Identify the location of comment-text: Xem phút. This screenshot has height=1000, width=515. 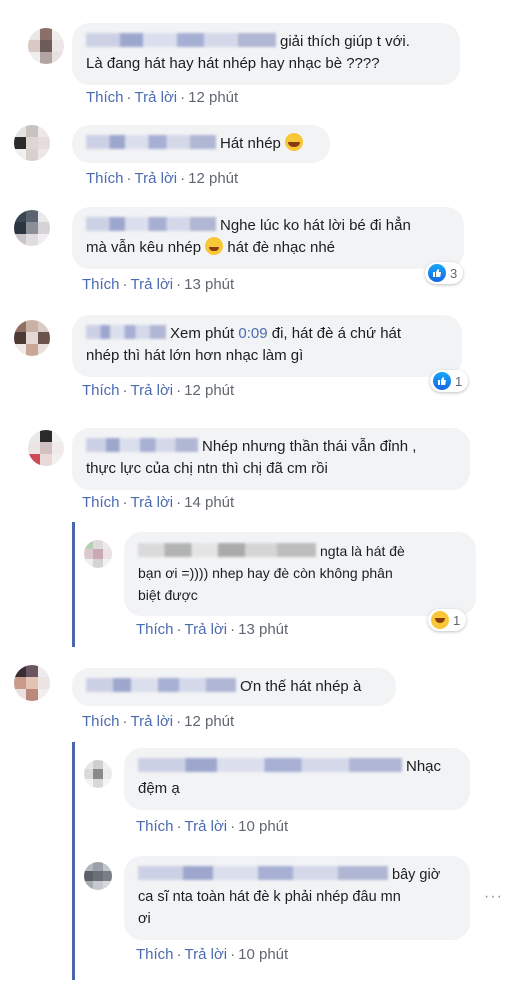
(204, 333).